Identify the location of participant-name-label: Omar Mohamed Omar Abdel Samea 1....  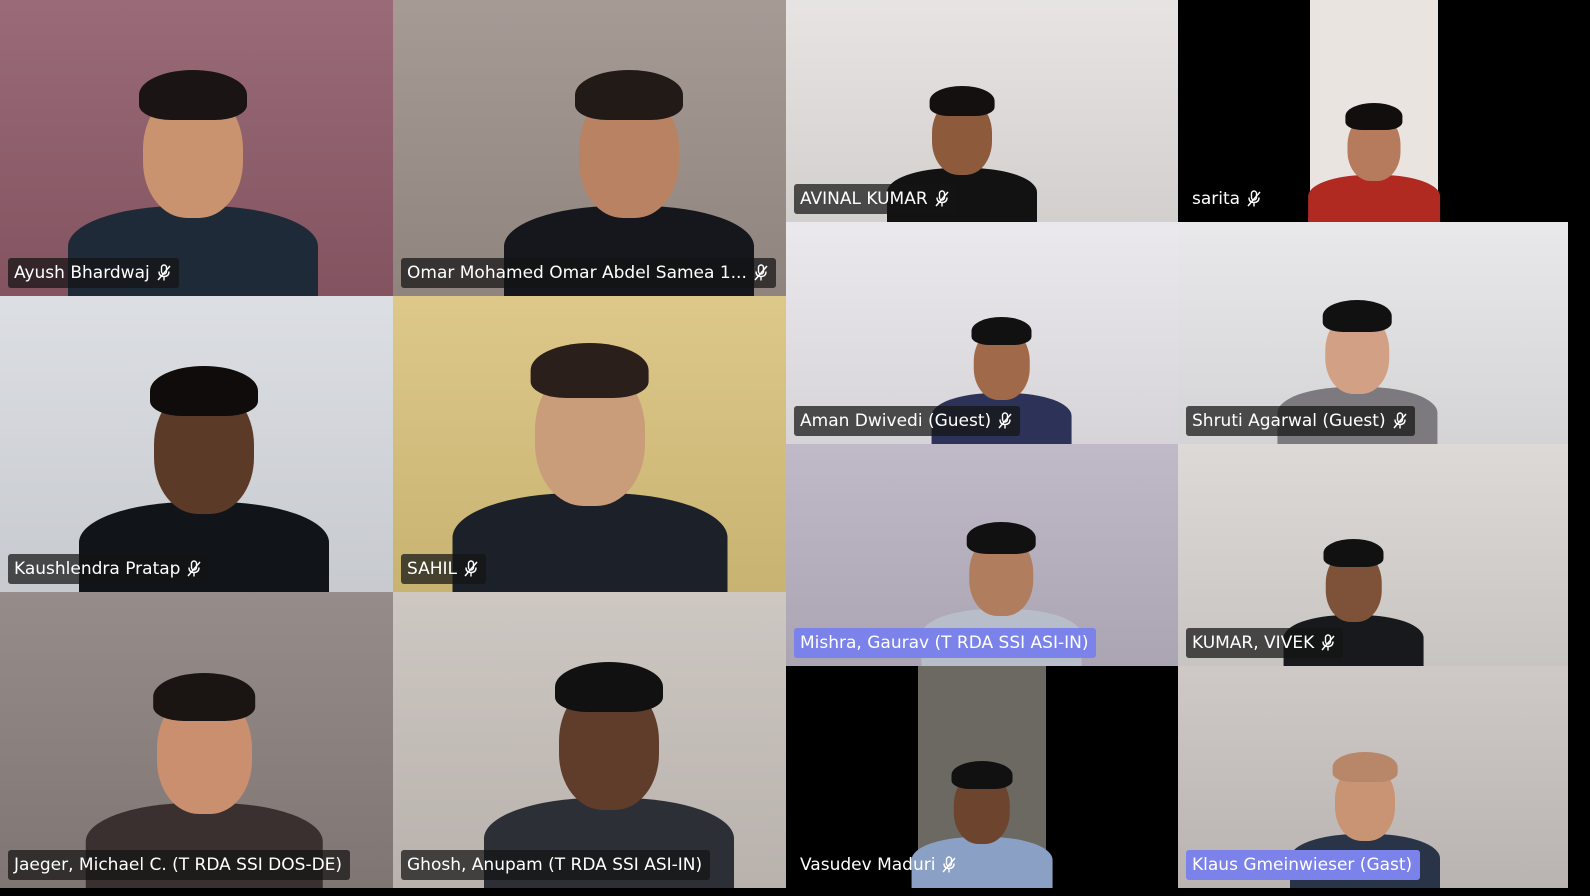
(588, 273).